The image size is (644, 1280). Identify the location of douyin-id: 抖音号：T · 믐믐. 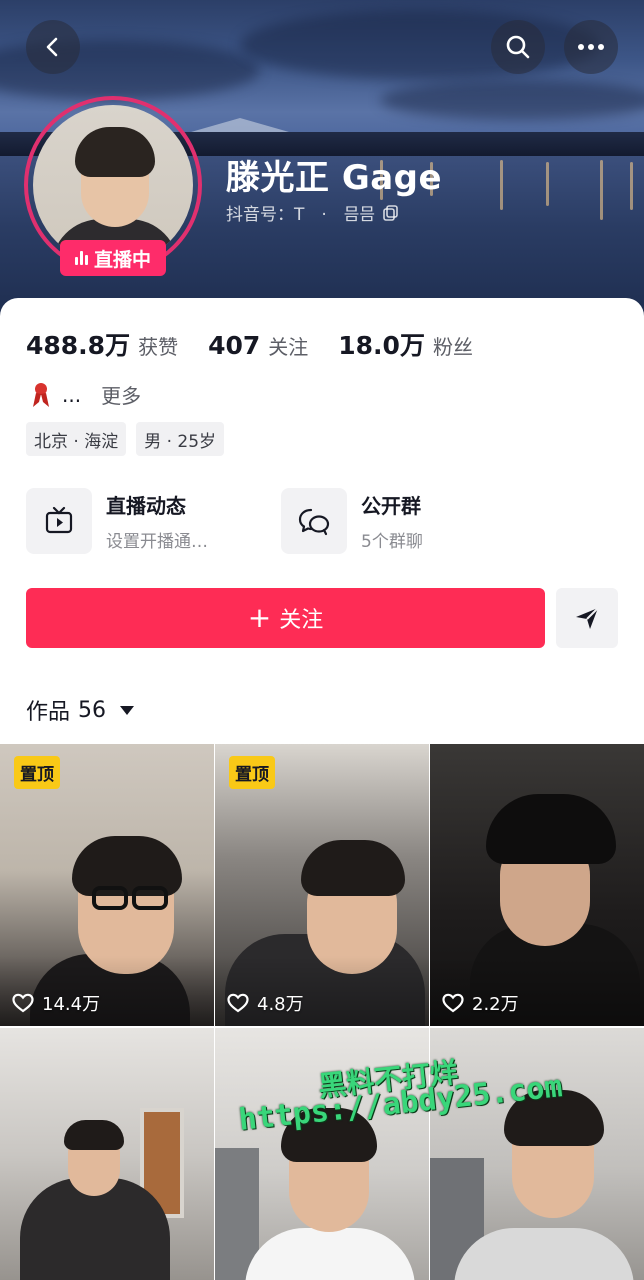
(312, 212).